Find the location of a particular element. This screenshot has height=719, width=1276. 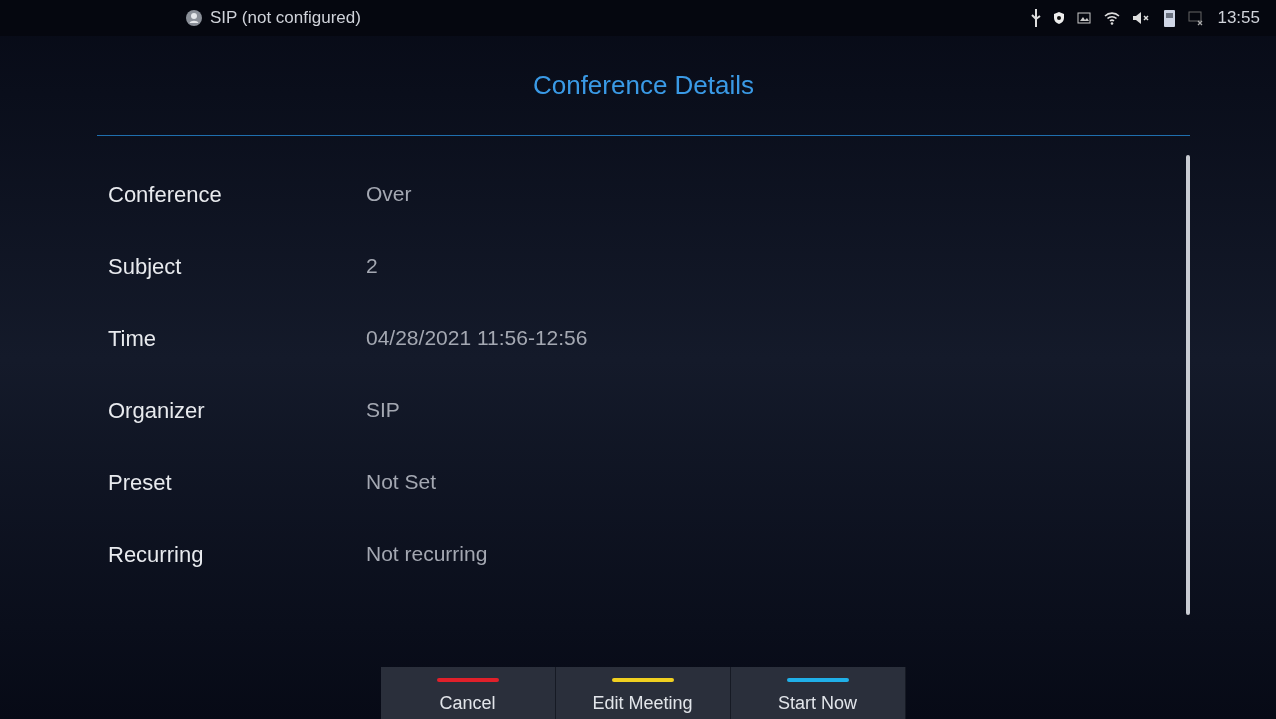

page-title: Conference Details is located at coordinates (643, 85).